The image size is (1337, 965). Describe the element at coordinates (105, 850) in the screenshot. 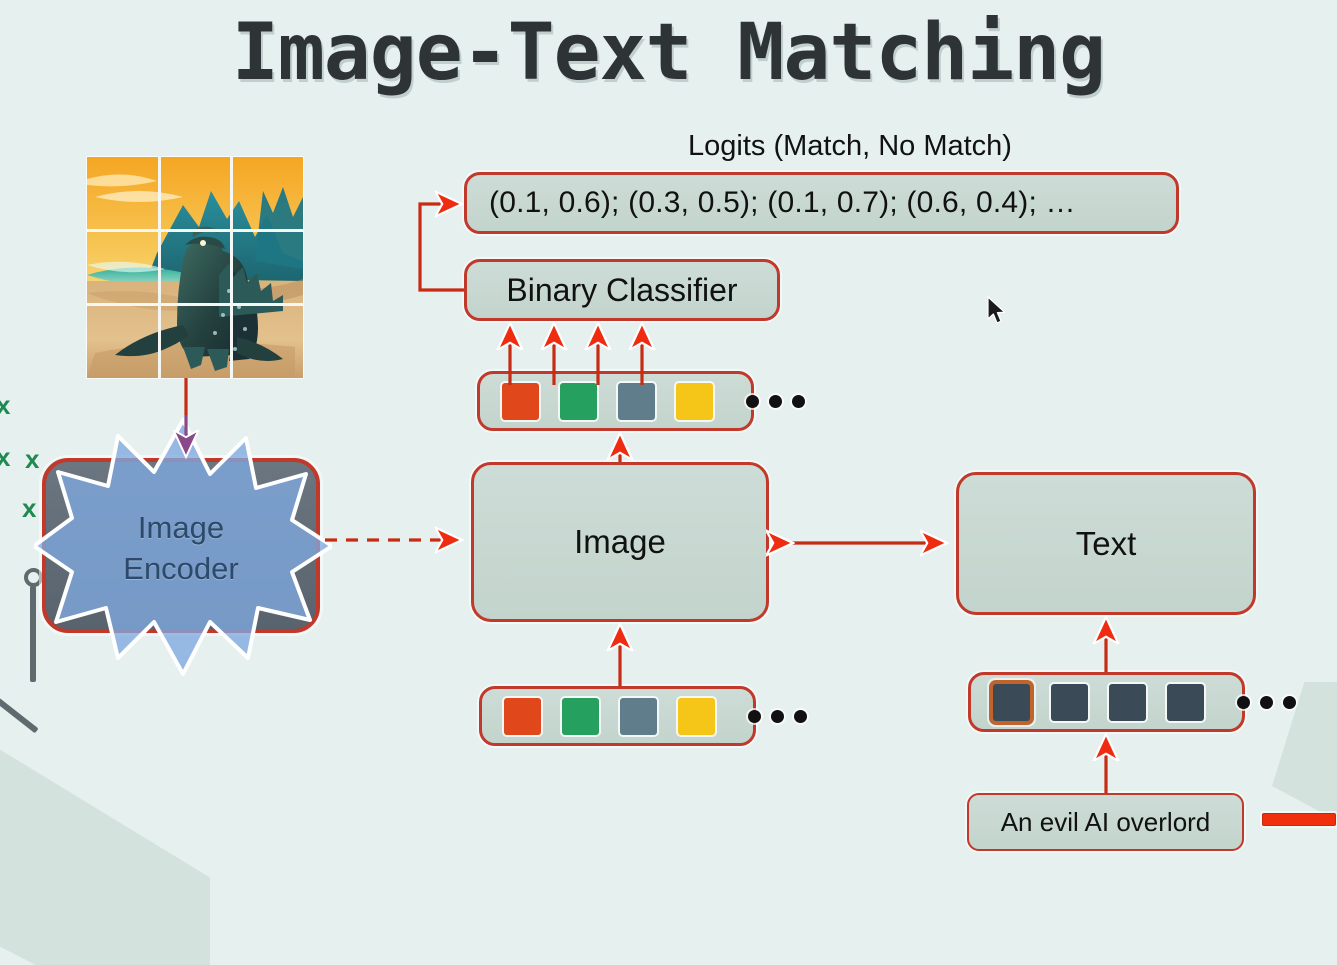

I see `background-polygon-bottom-left` at that location.